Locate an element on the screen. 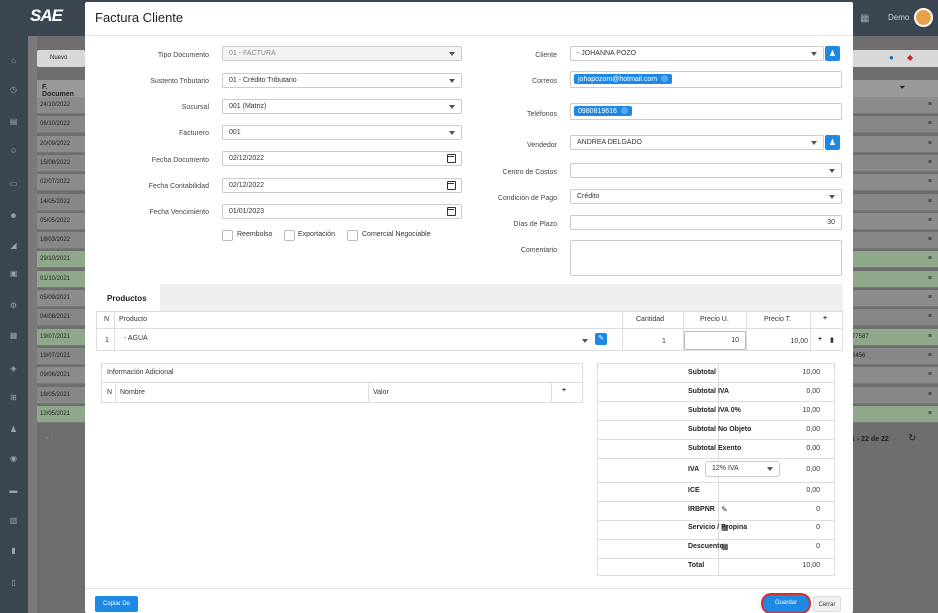 This screenshot has width=938, height=613. chart-icon: ◢ is located at coordinates (13, 245).